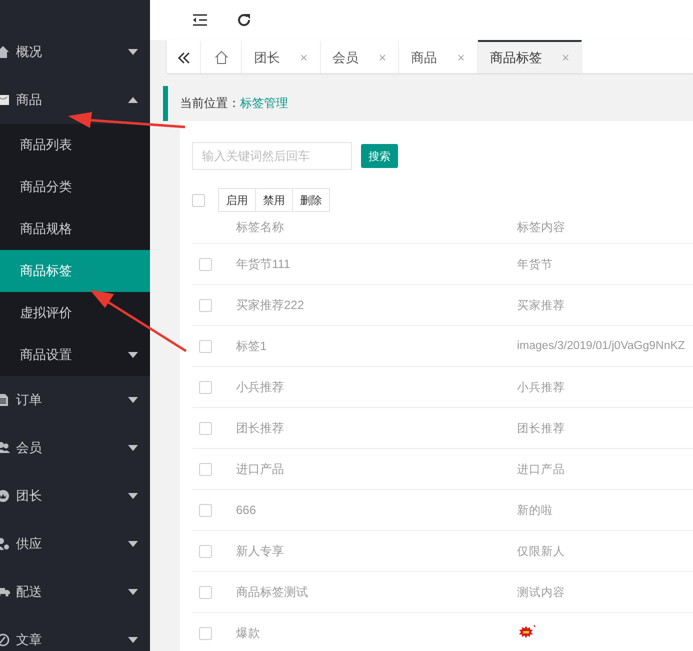 The height and width of the screenshot is (651, 693). Describe the element at coordinates (601, 346) in the screenshot. I see `table-cell-text: images/3/2019/01/j0VaGg9NnKZ` at that location.